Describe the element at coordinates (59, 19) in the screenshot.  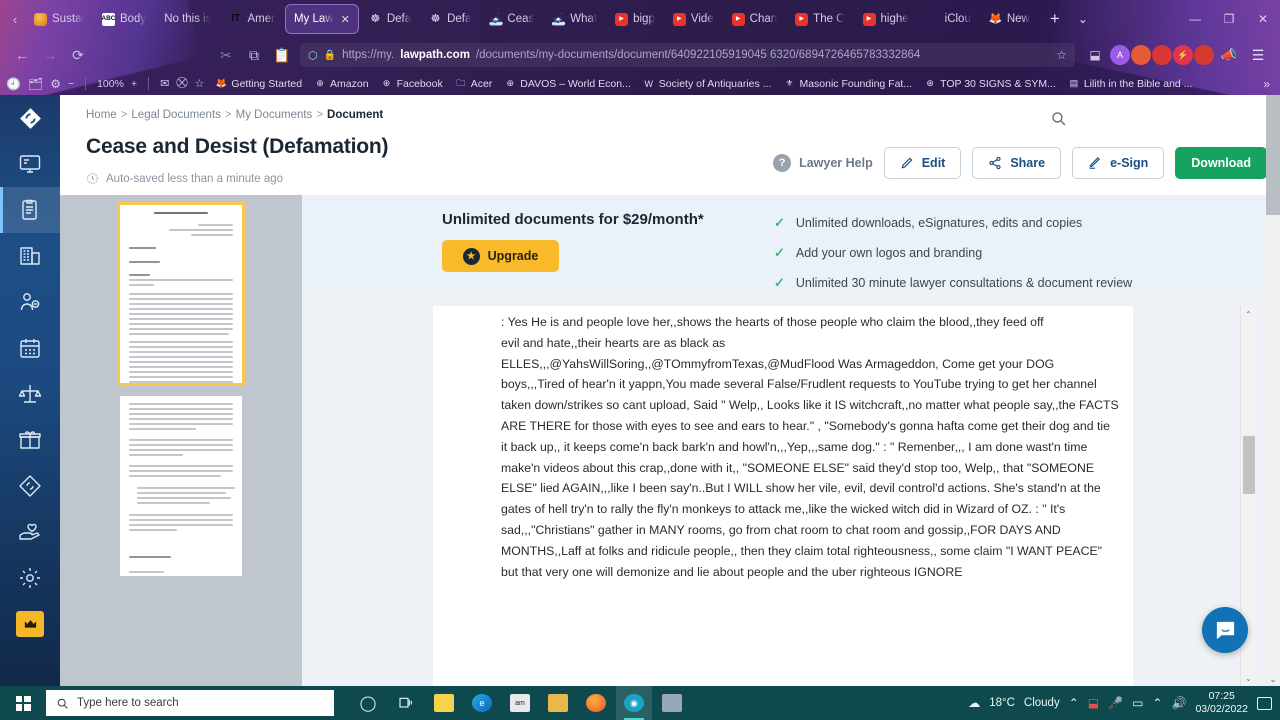
I see `browser-tab: Sustai` at that location.